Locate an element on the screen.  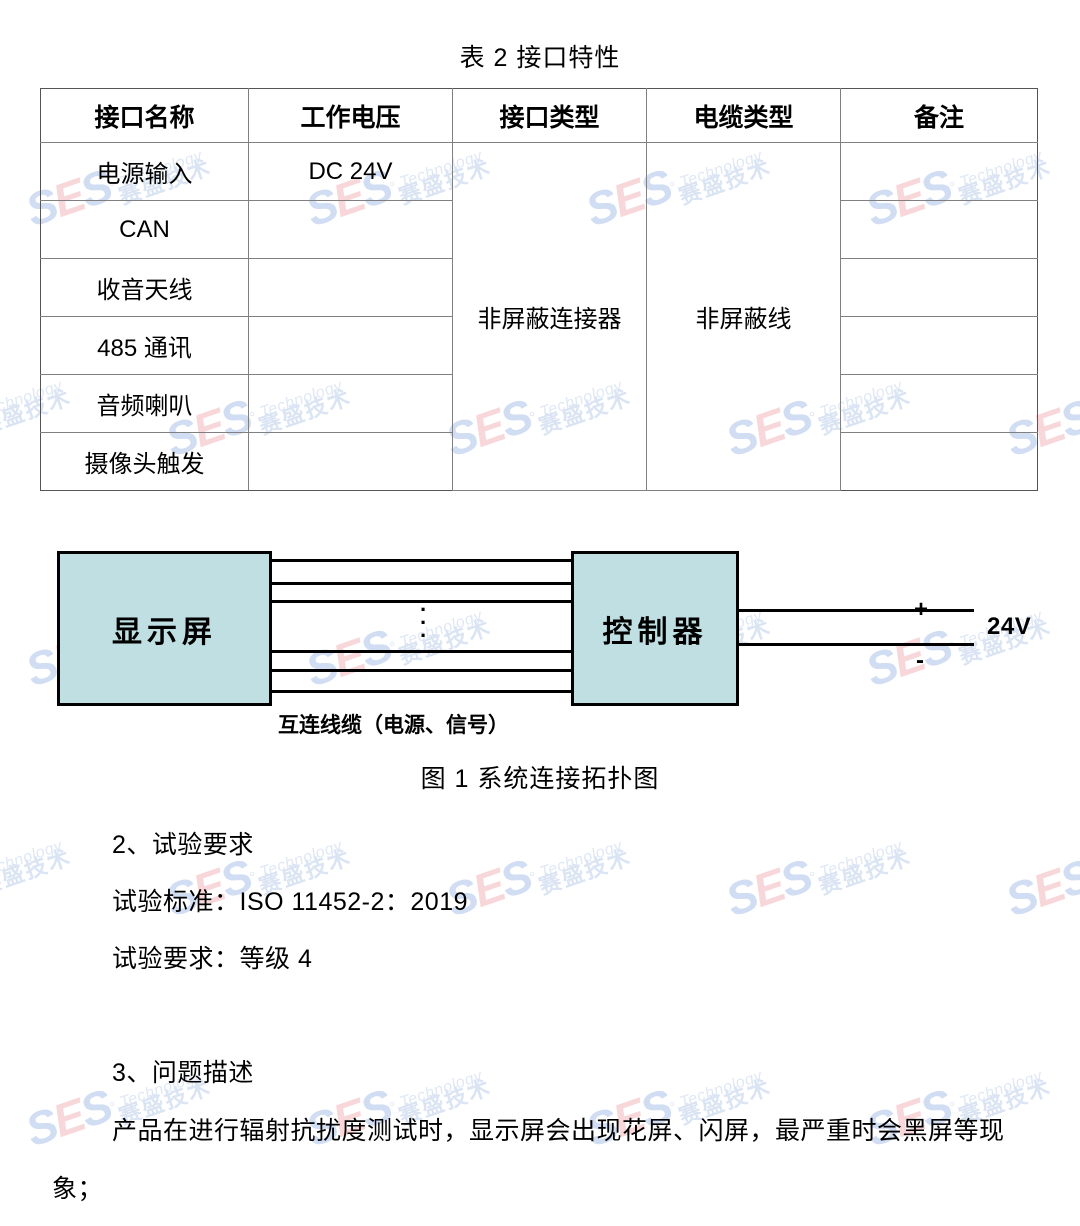
text-problem-description: 产品在进行辐射抗扰度测试时，显示屏会出现花屏、闪屏，最严重时会黑屏等现象； is located at coordinates (528, 1160).